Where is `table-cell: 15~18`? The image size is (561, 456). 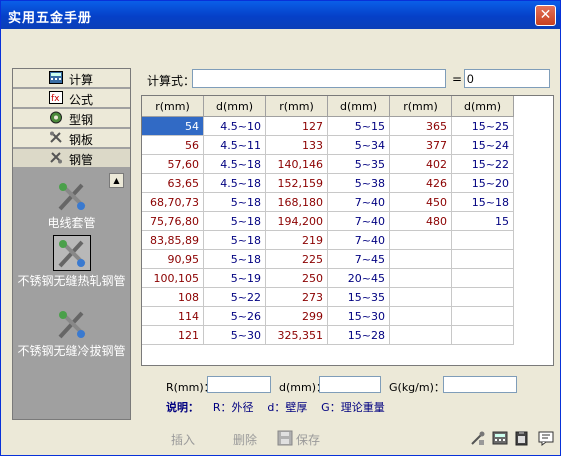 table-cell: 15~18 is located at coordinates (482, 202).